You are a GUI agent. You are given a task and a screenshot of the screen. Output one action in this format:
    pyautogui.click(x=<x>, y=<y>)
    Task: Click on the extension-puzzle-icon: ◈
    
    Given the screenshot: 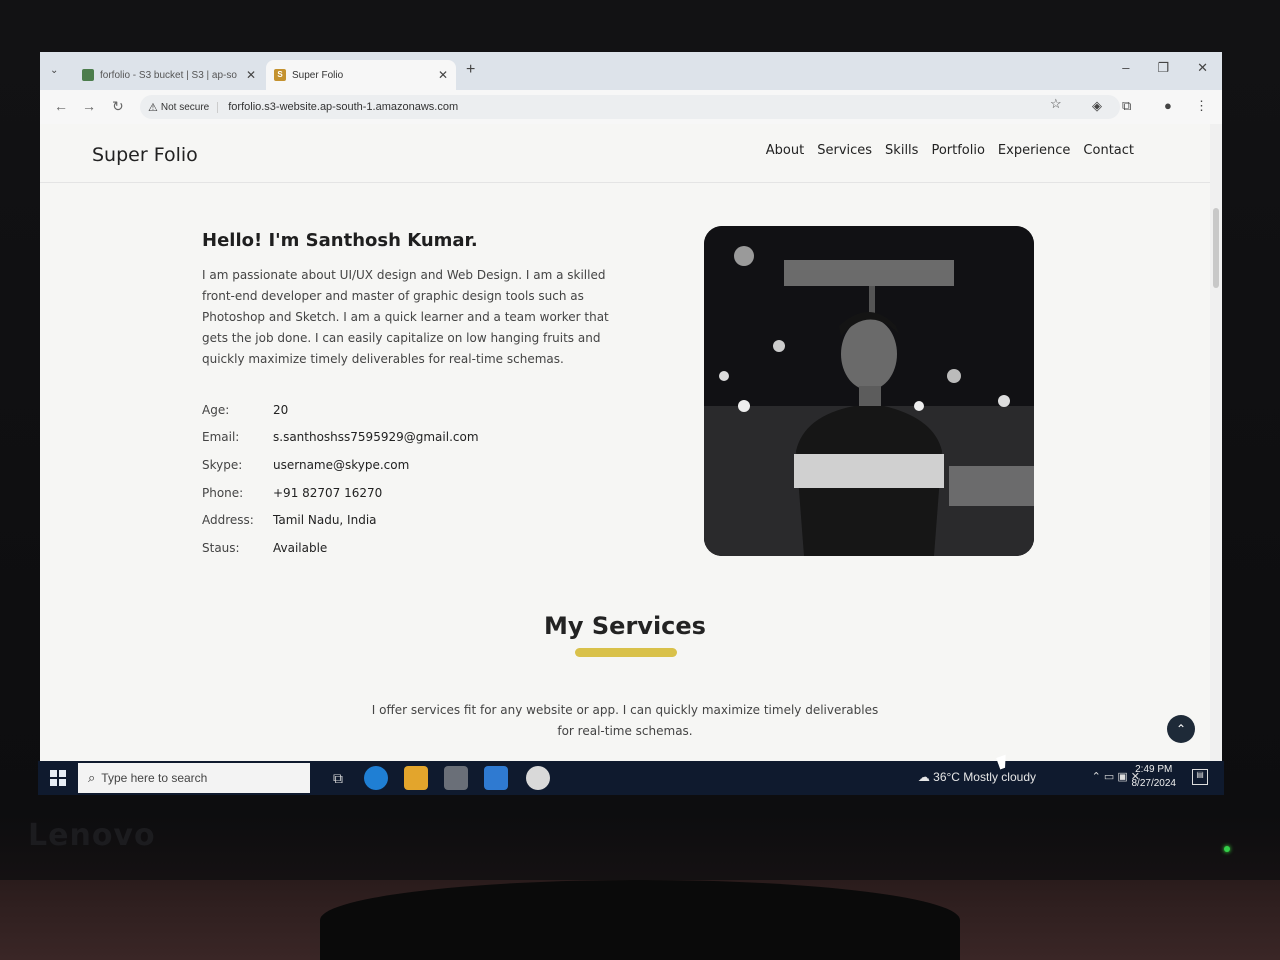 What is the action you would take?
    pyautogui.click(x=1097, y=106)
    